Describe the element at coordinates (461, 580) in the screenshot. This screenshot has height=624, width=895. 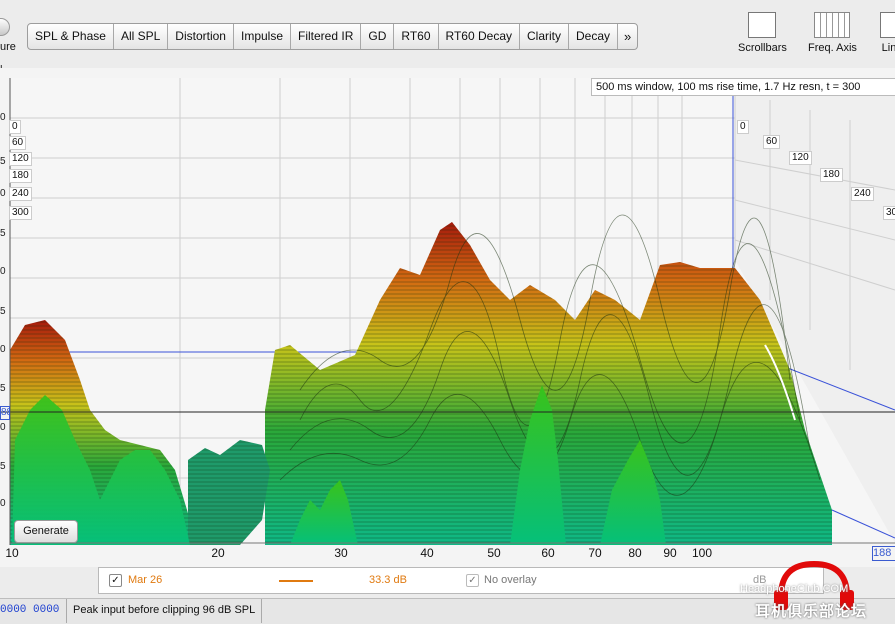
I see `measurement-legend: ✓ Mar 26 33.3 dB ✓ No overlay dB` at that location.